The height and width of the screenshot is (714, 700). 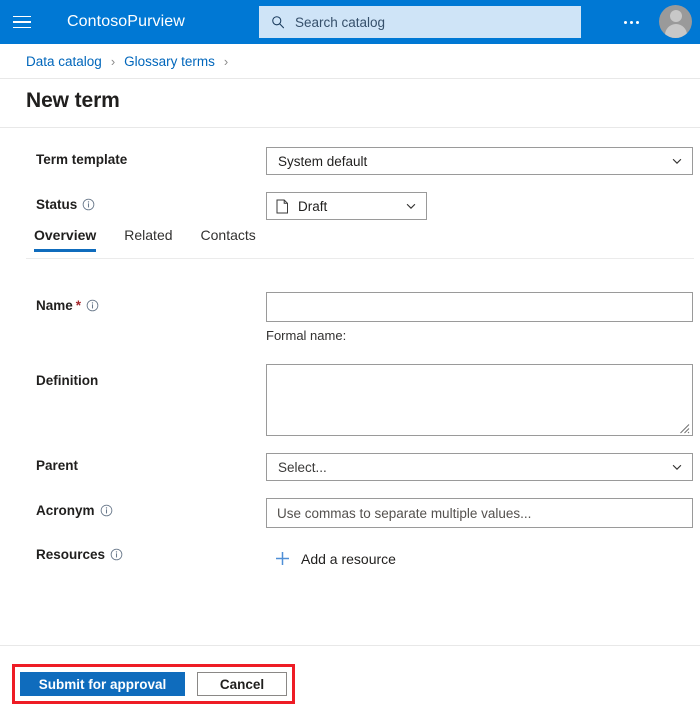 What do you see at coordinates (228, 239) in the screenshot?
I see `tab-contacts: Contacts` at bounding box center [228, 239].